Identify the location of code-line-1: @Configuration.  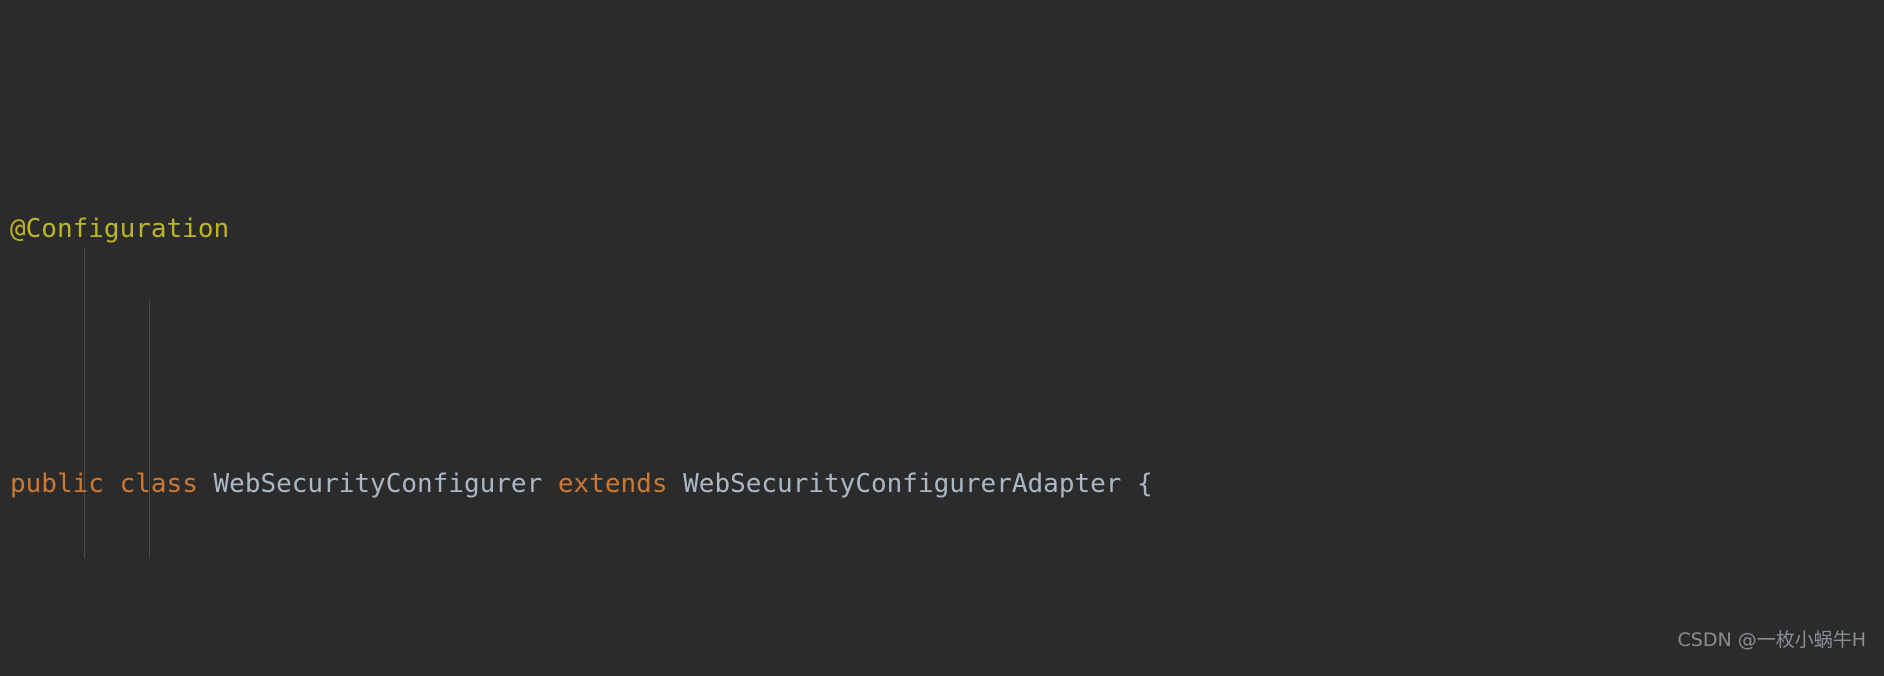
(942, 229).